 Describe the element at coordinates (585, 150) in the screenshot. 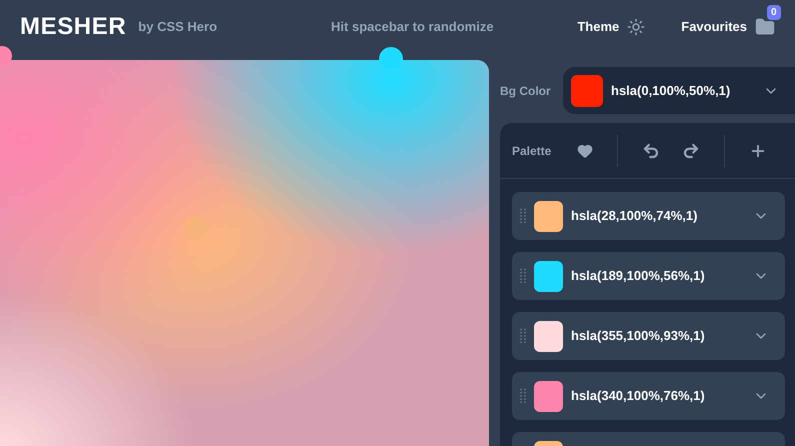

I see `heart-icon` at that location.